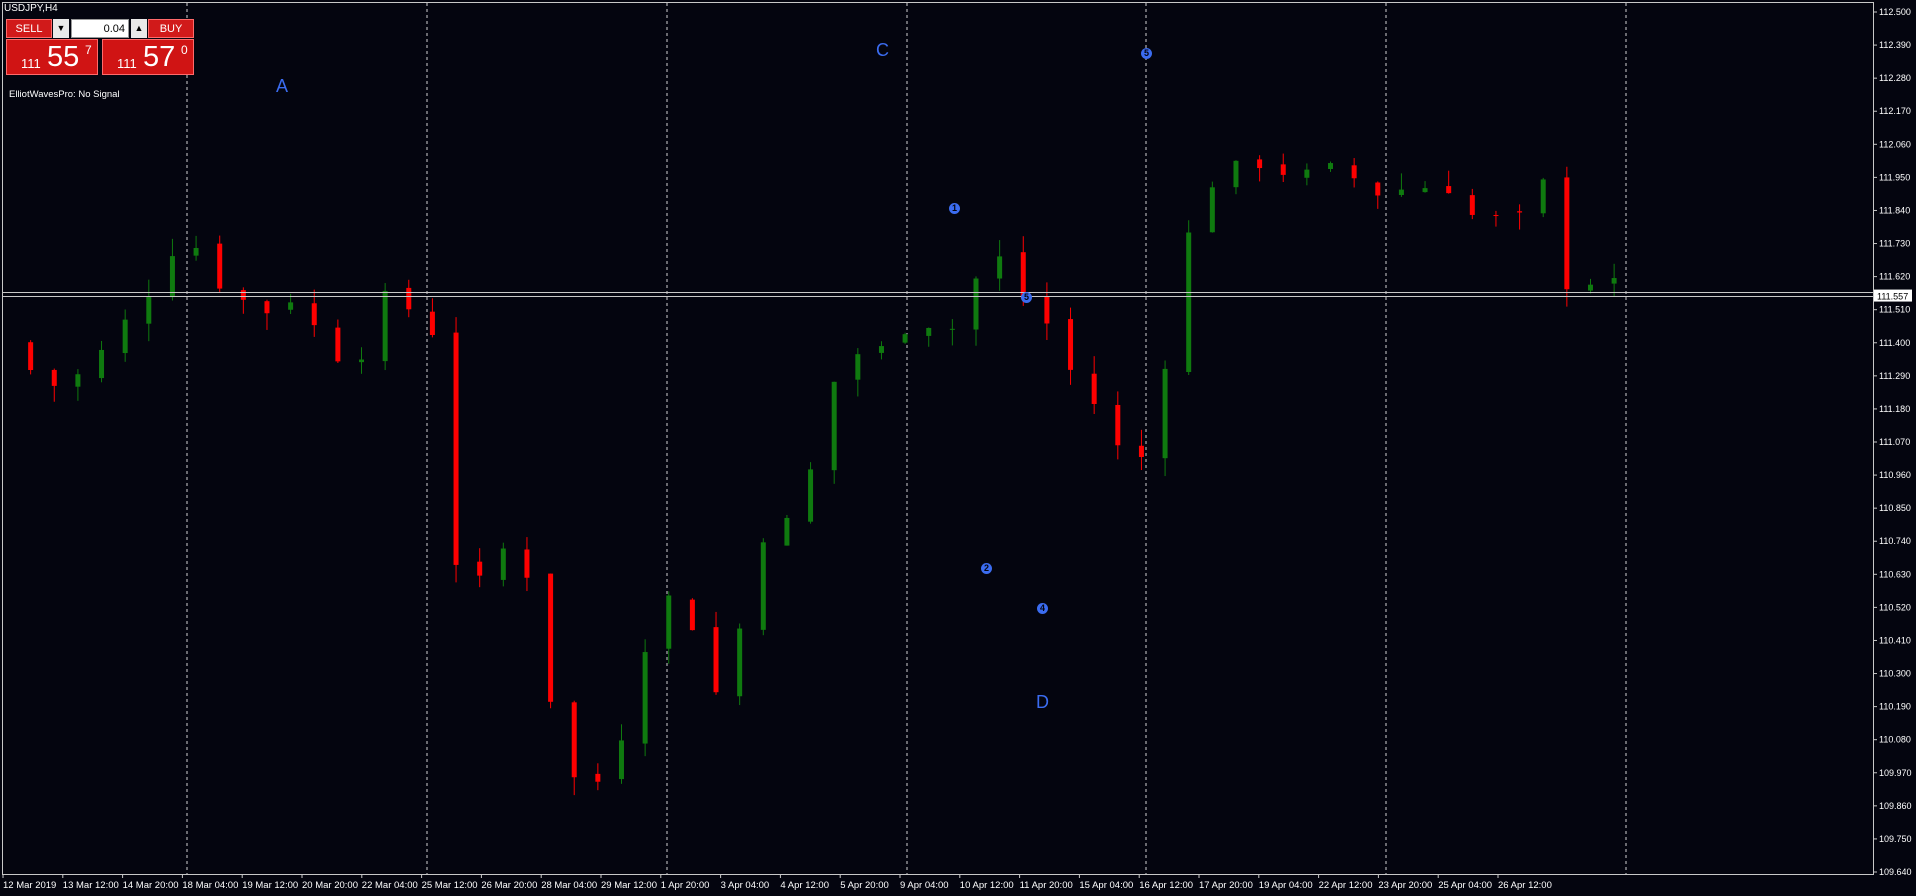 This screenshot has width=1916, height=896. What do you see at coordinates (1895, 872) in the screenshot?
I see `price-tick-label: 109.640` at bounding box center [1895, 872].